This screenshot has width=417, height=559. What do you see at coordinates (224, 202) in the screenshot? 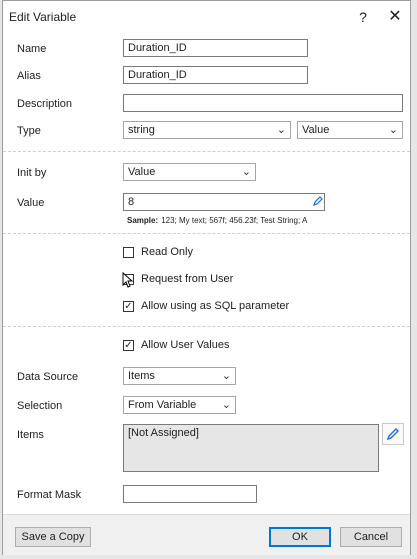
I see `value-field: 8` at bounding box center [224, 202].